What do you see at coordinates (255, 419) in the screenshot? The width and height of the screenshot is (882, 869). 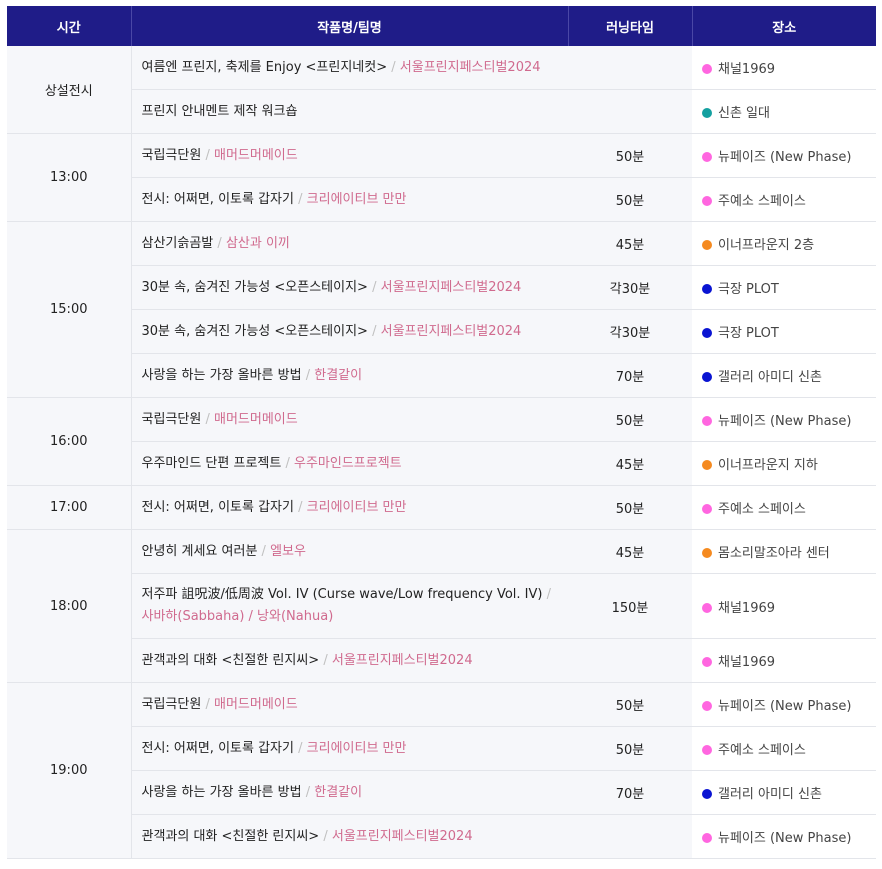 I see `team-name: 매머드머메이드` at bounding box center [255, 419].